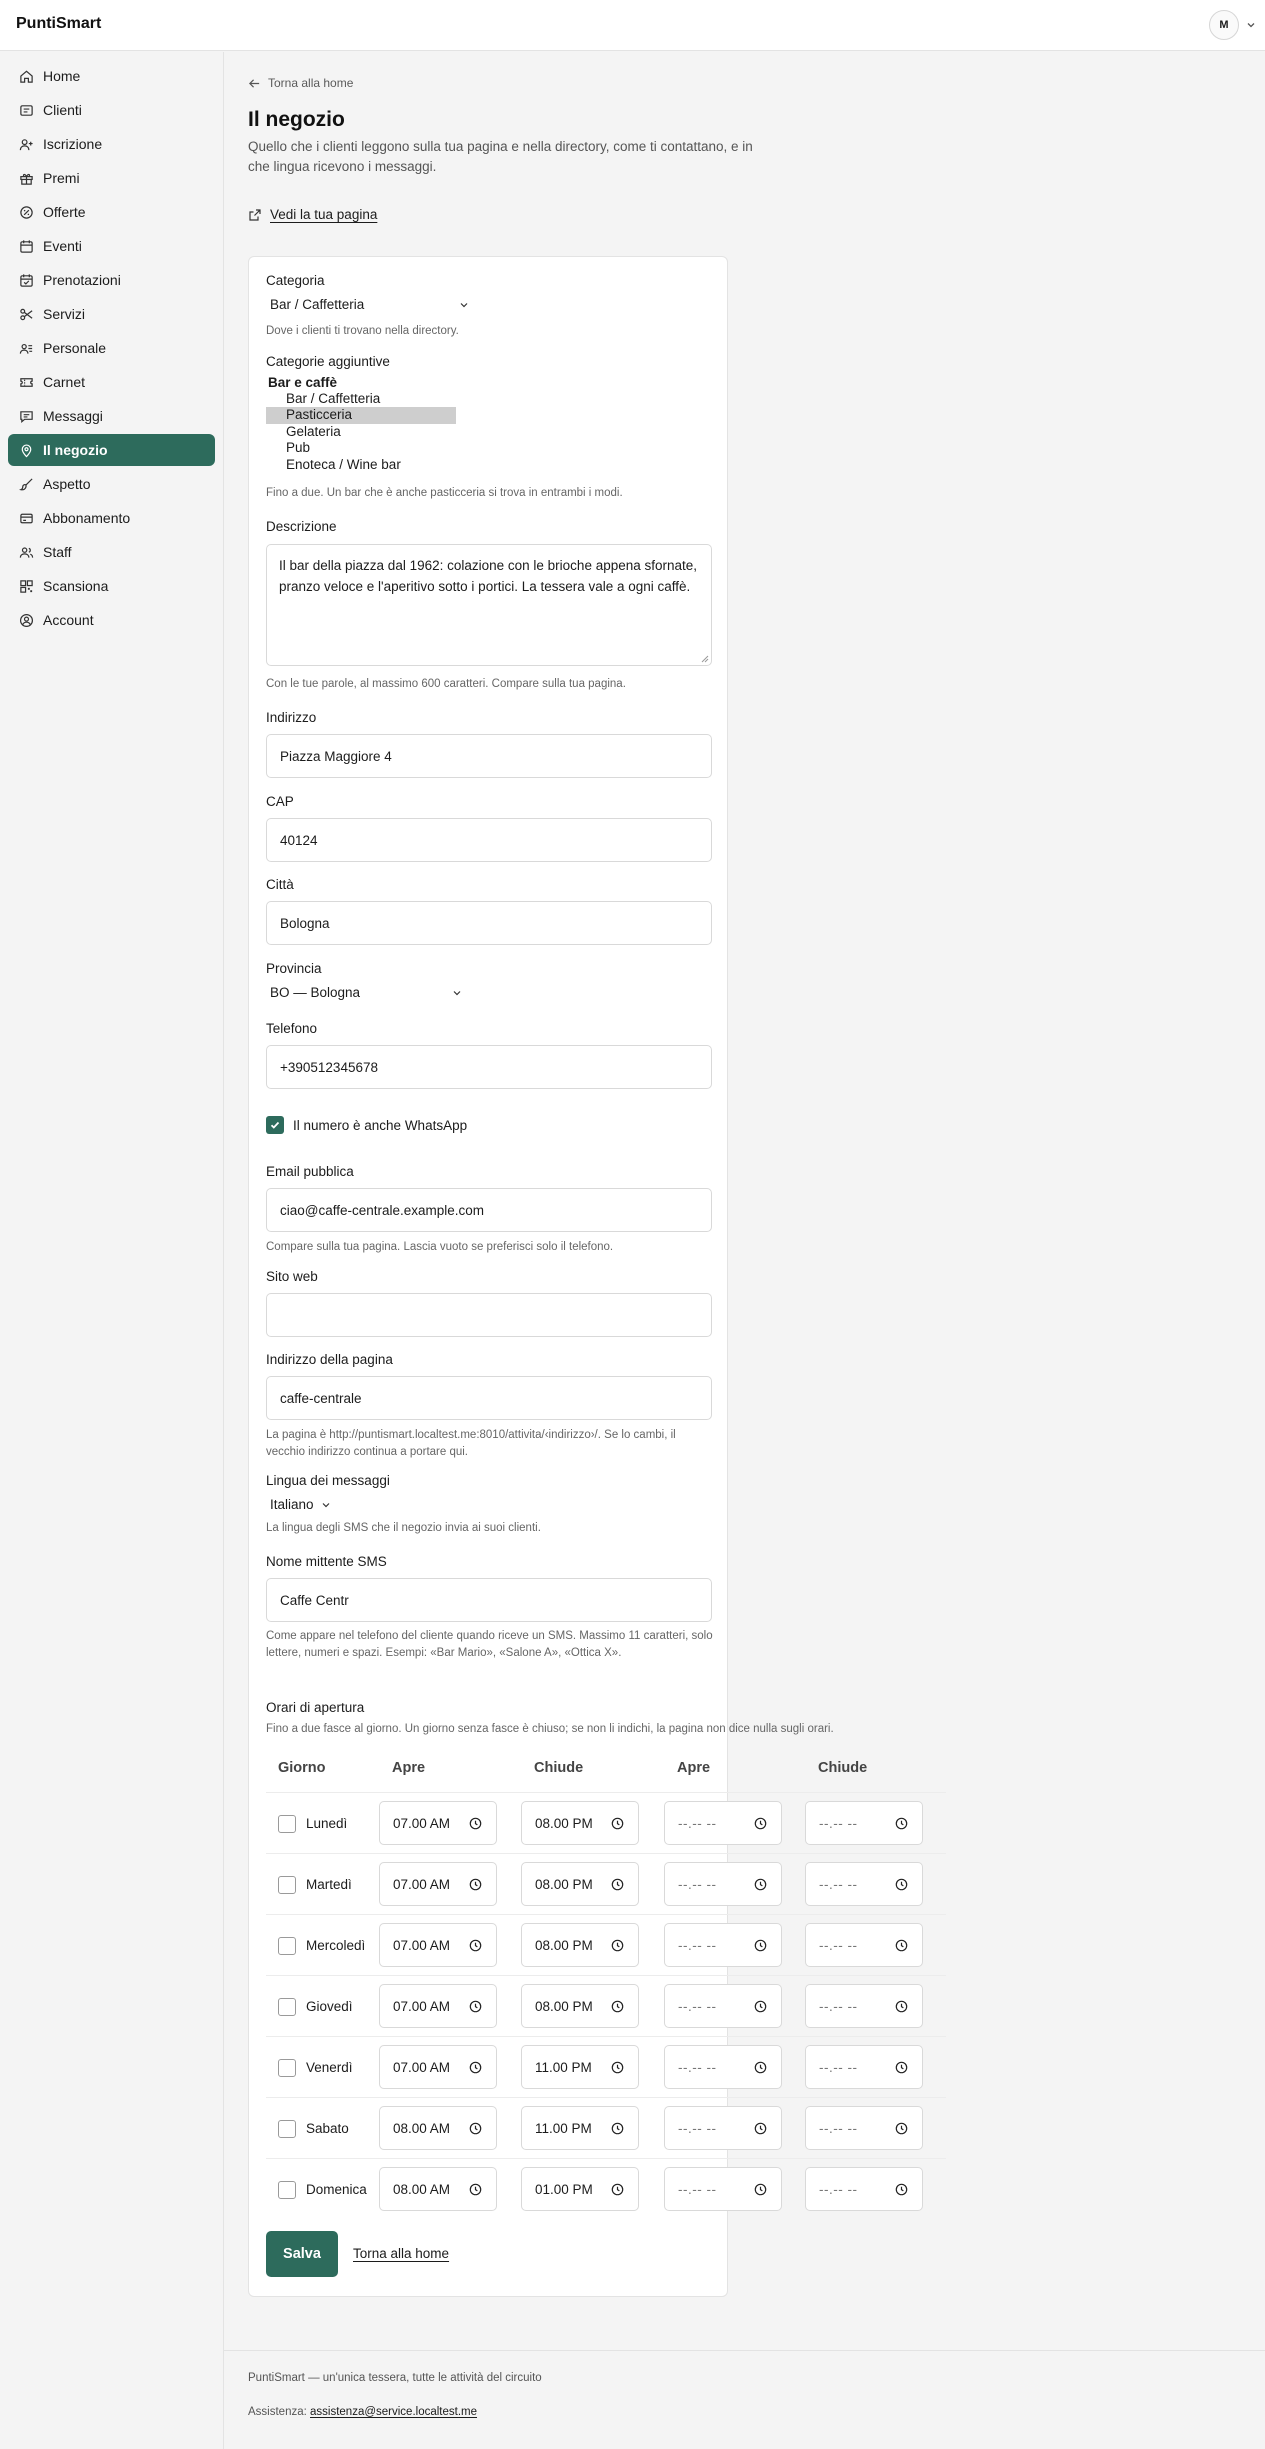 The width and height of the screenshot is (1265, 2449). I want to click on save-button: Salva, so click(302, 2254).